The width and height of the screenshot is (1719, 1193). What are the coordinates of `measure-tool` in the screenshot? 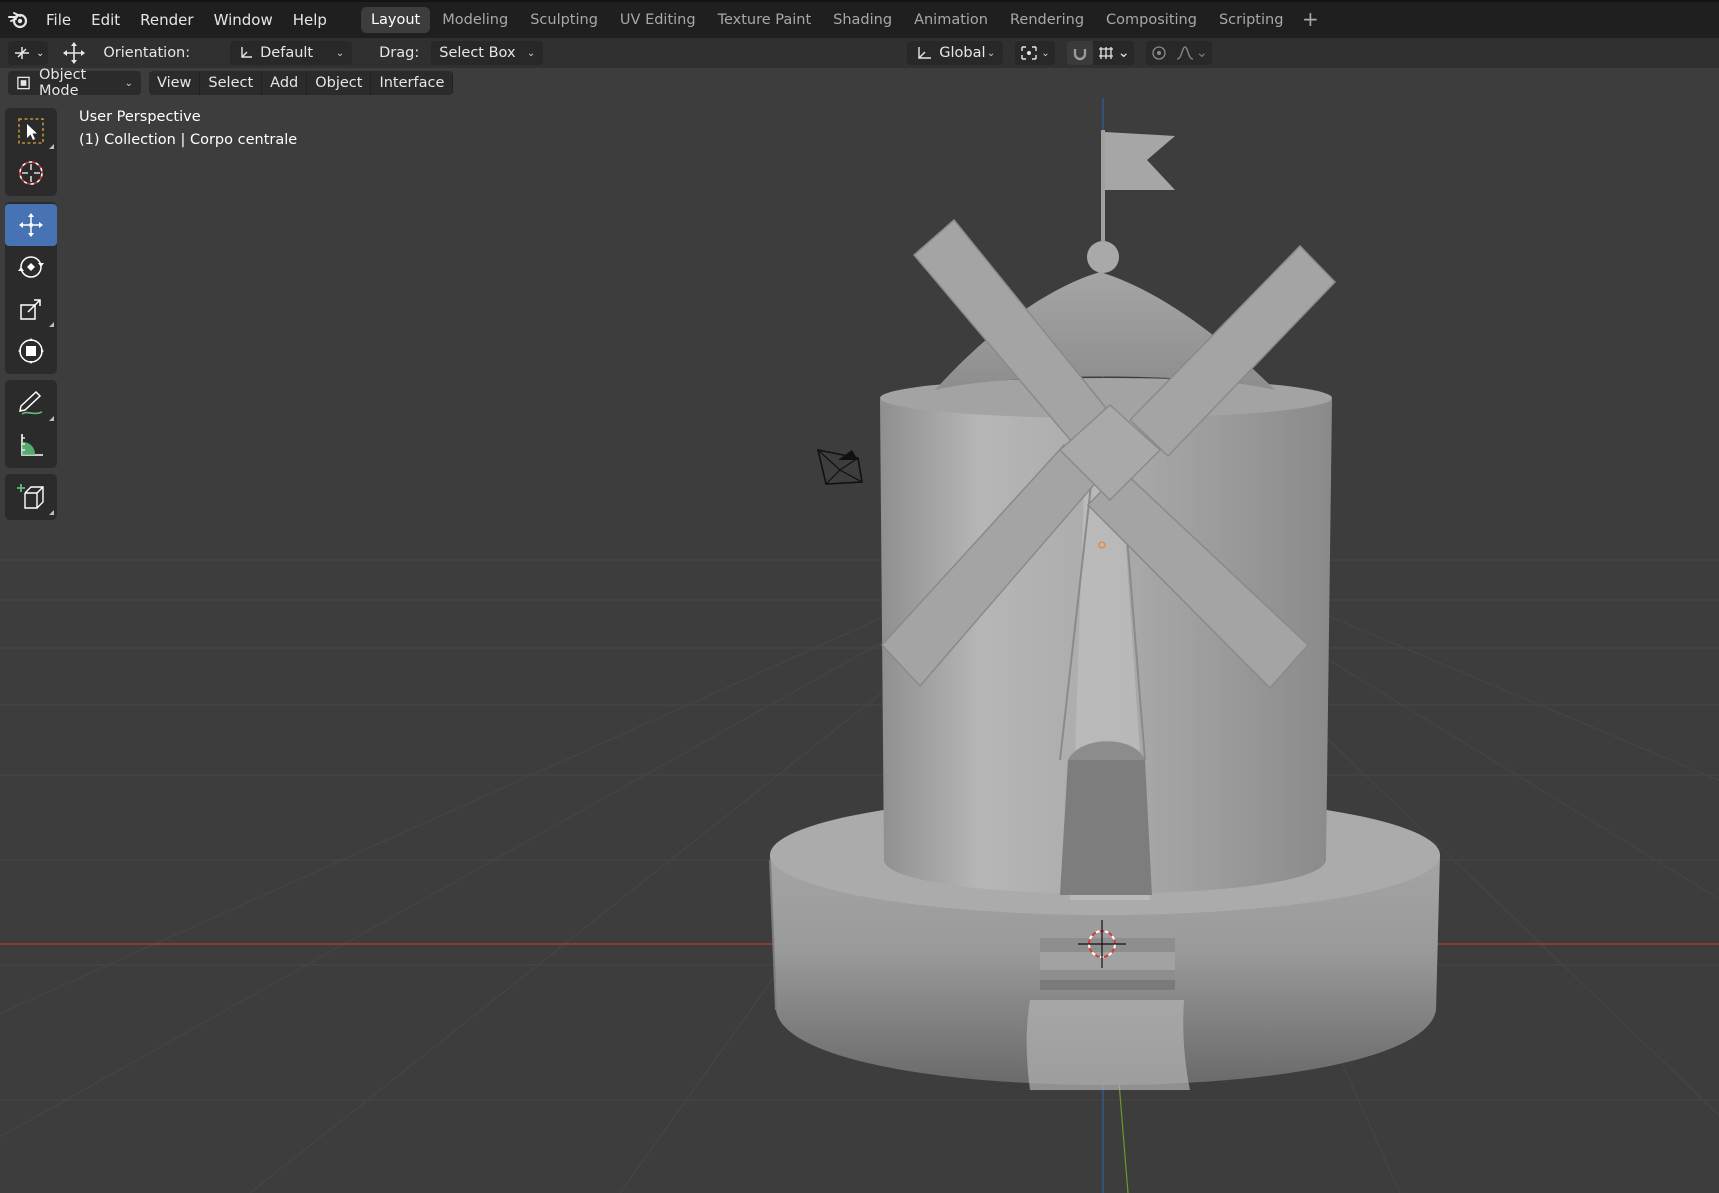 It's located at (31, 445).